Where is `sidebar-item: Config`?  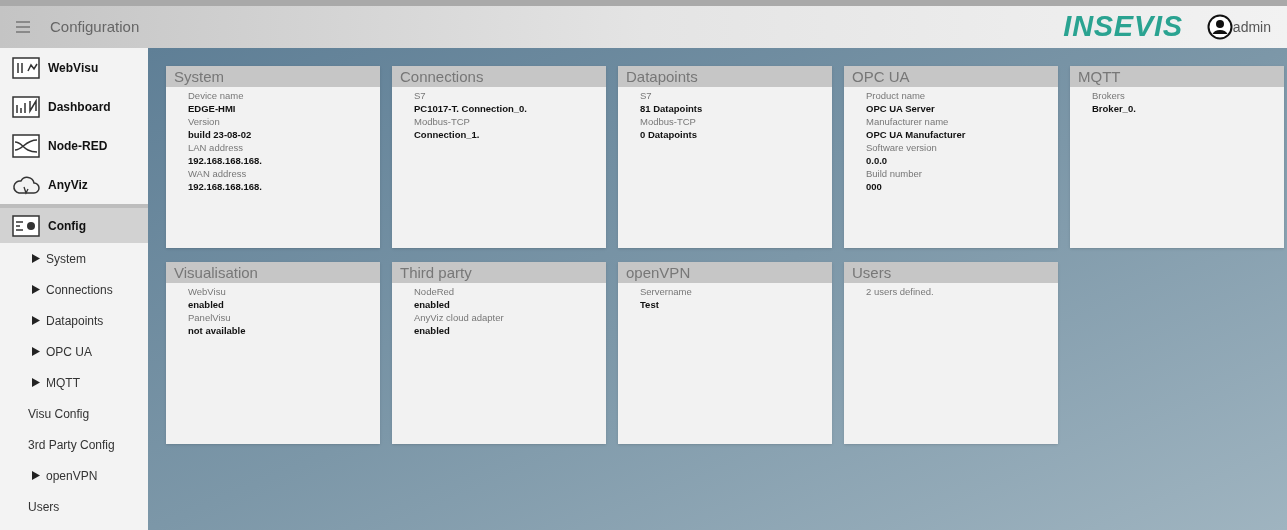
sidebar-item: Config is located at coordinates (74, 223).